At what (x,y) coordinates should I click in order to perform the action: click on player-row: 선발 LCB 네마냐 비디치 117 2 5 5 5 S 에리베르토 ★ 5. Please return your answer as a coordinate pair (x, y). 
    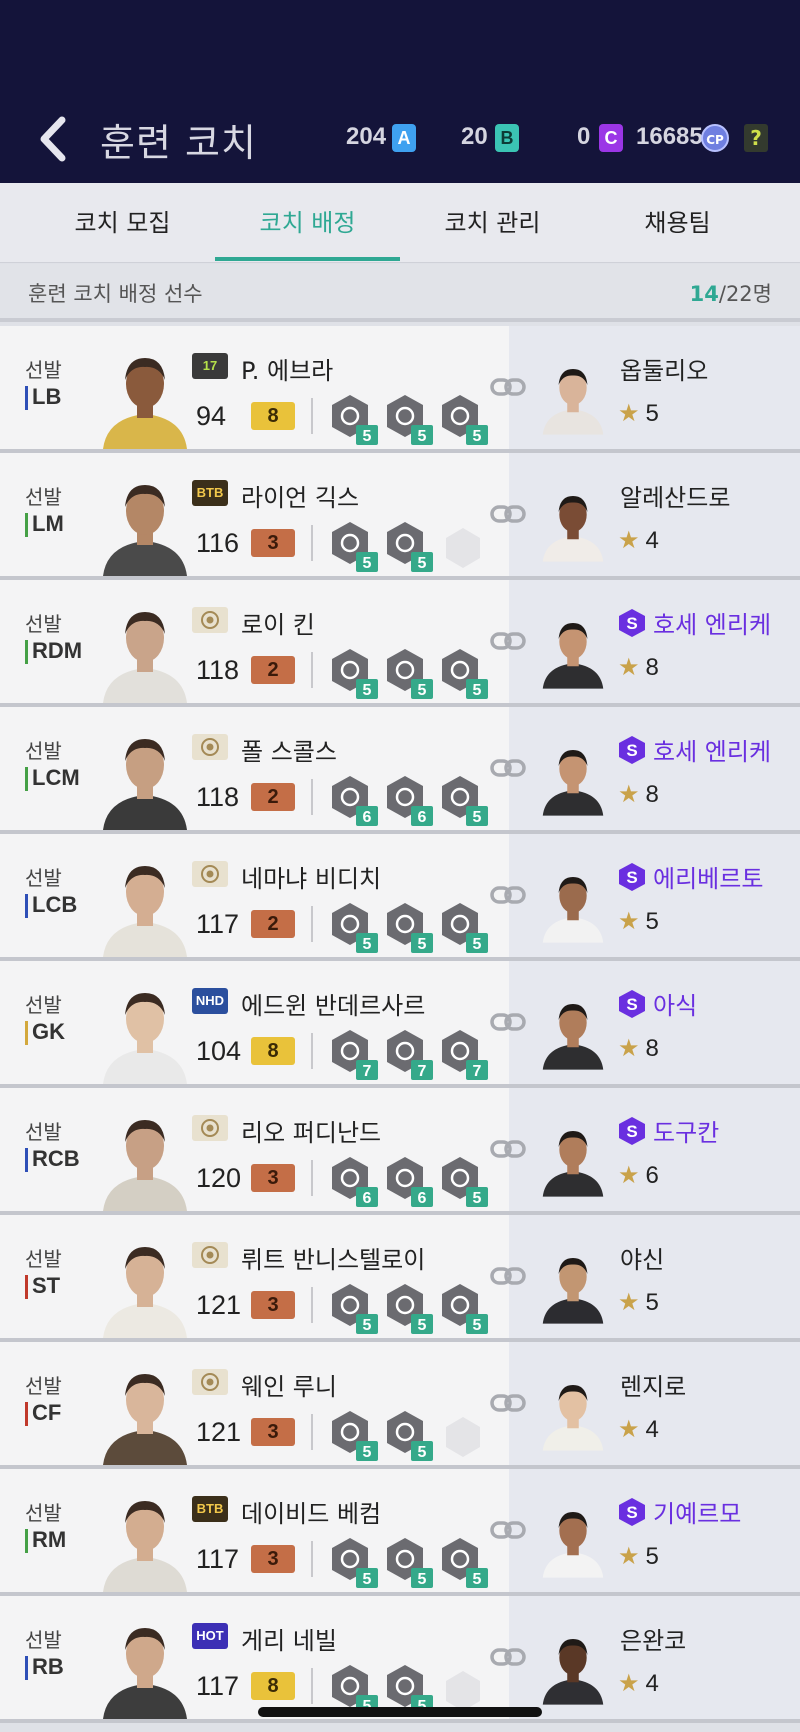
    Looking at the image, I should click on (400, 897).